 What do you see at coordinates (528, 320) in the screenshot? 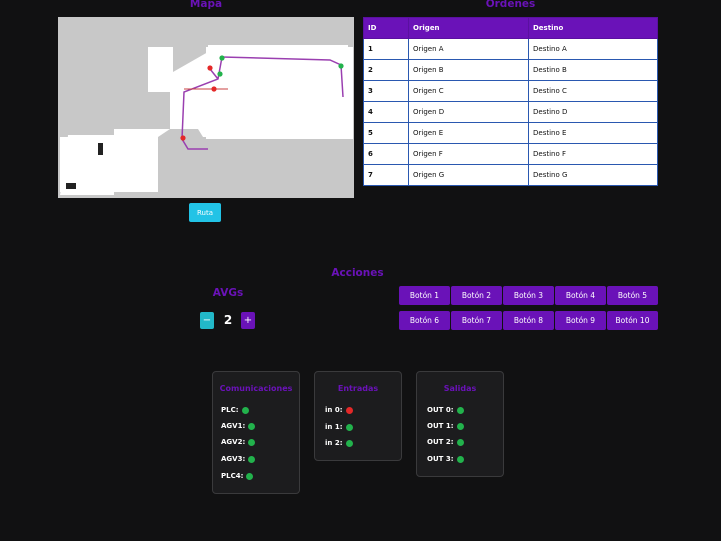
I see `action-button-8: Botón 8` at bounding box center [528, 320].